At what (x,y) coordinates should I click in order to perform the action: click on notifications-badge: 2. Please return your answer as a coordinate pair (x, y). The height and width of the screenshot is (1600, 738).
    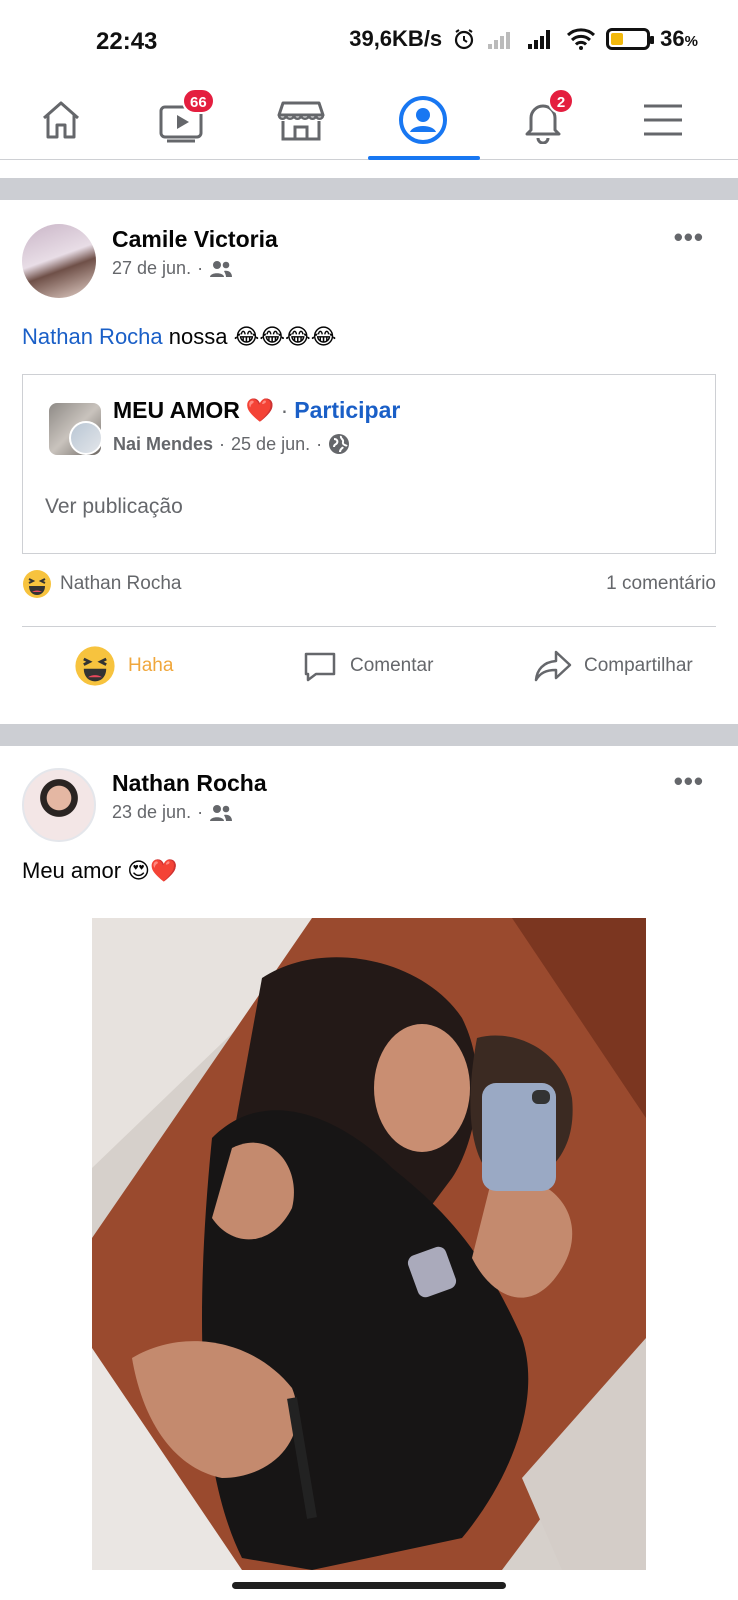
    Looking at the image, I should click on (561, 101).